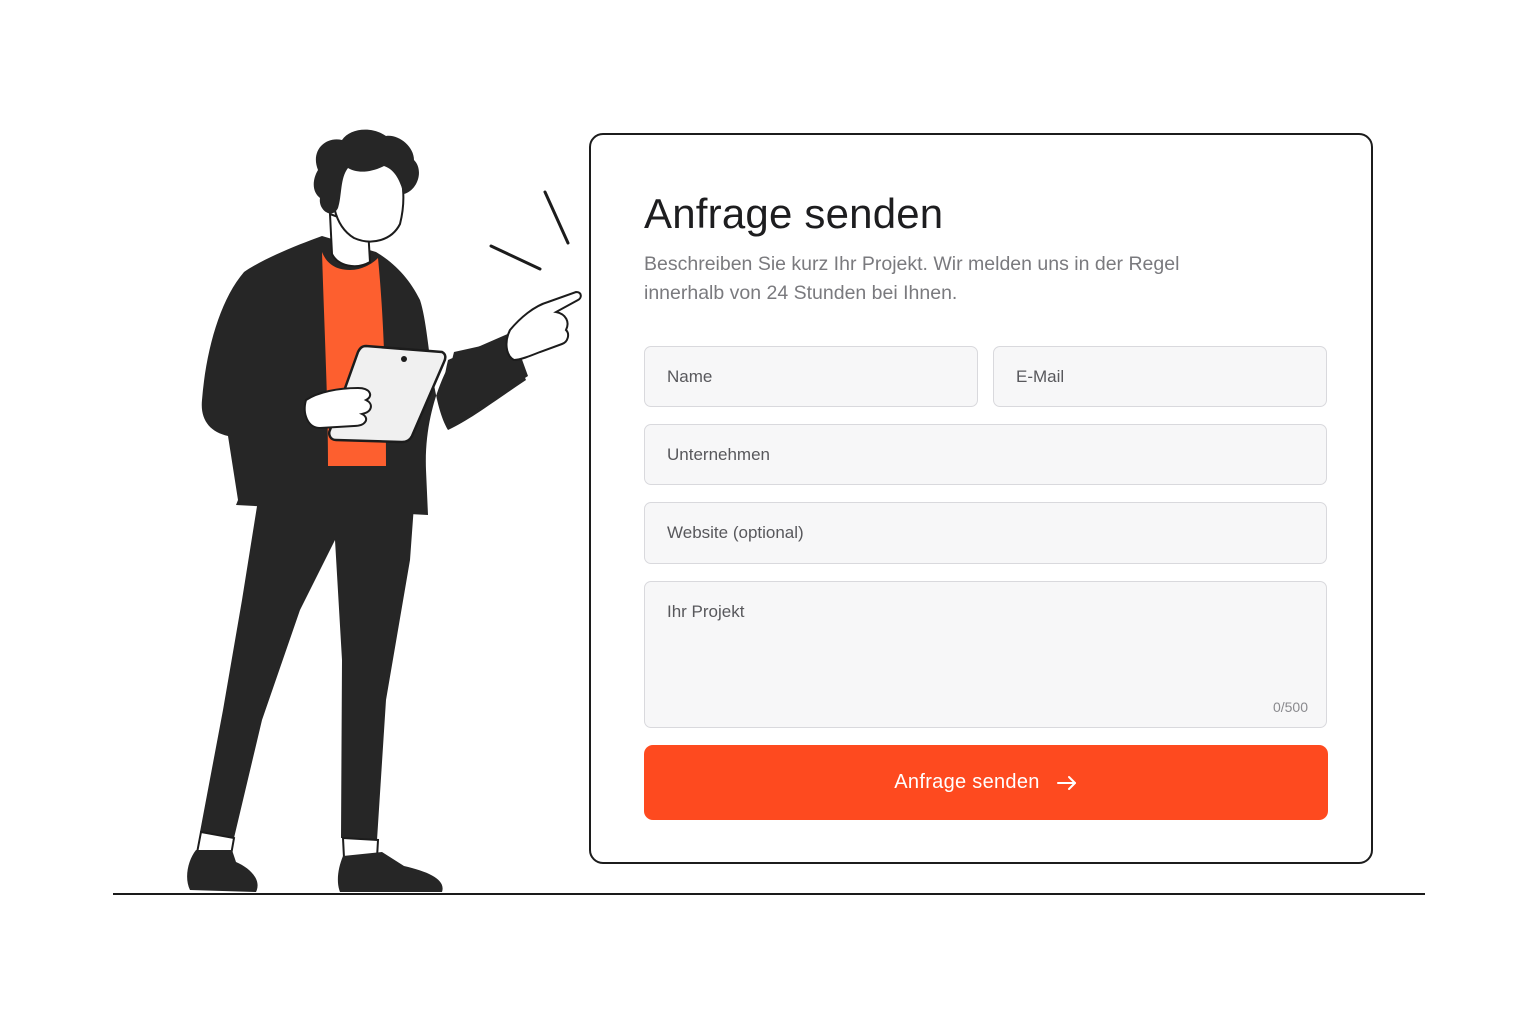 The height and width of the screenshot is (1024, 1536). Describe the element at coordinates (794, 213) in the screenshot. I see `form-title: Anfrage senden` at that location.